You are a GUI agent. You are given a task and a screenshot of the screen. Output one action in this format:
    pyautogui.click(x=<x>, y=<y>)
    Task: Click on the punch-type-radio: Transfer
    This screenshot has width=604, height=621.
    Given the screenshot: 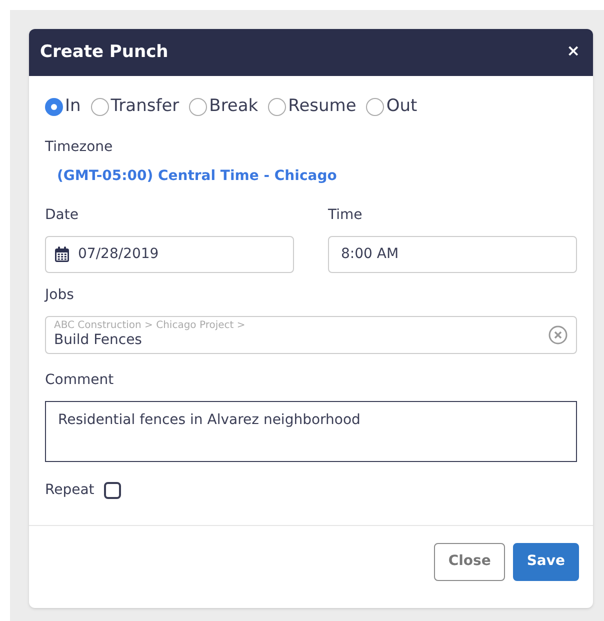 What is the action you would take?
    pyautogui.click(x=135, y=107)
    